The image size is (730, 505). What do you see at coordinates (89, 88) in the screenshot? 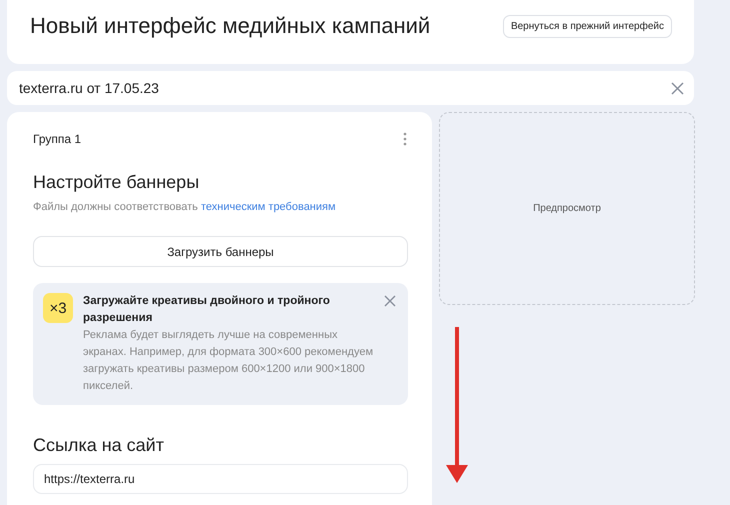
I see `campaign-name: texterra.ru от 17.05.23` at bounding box center [89, 88].